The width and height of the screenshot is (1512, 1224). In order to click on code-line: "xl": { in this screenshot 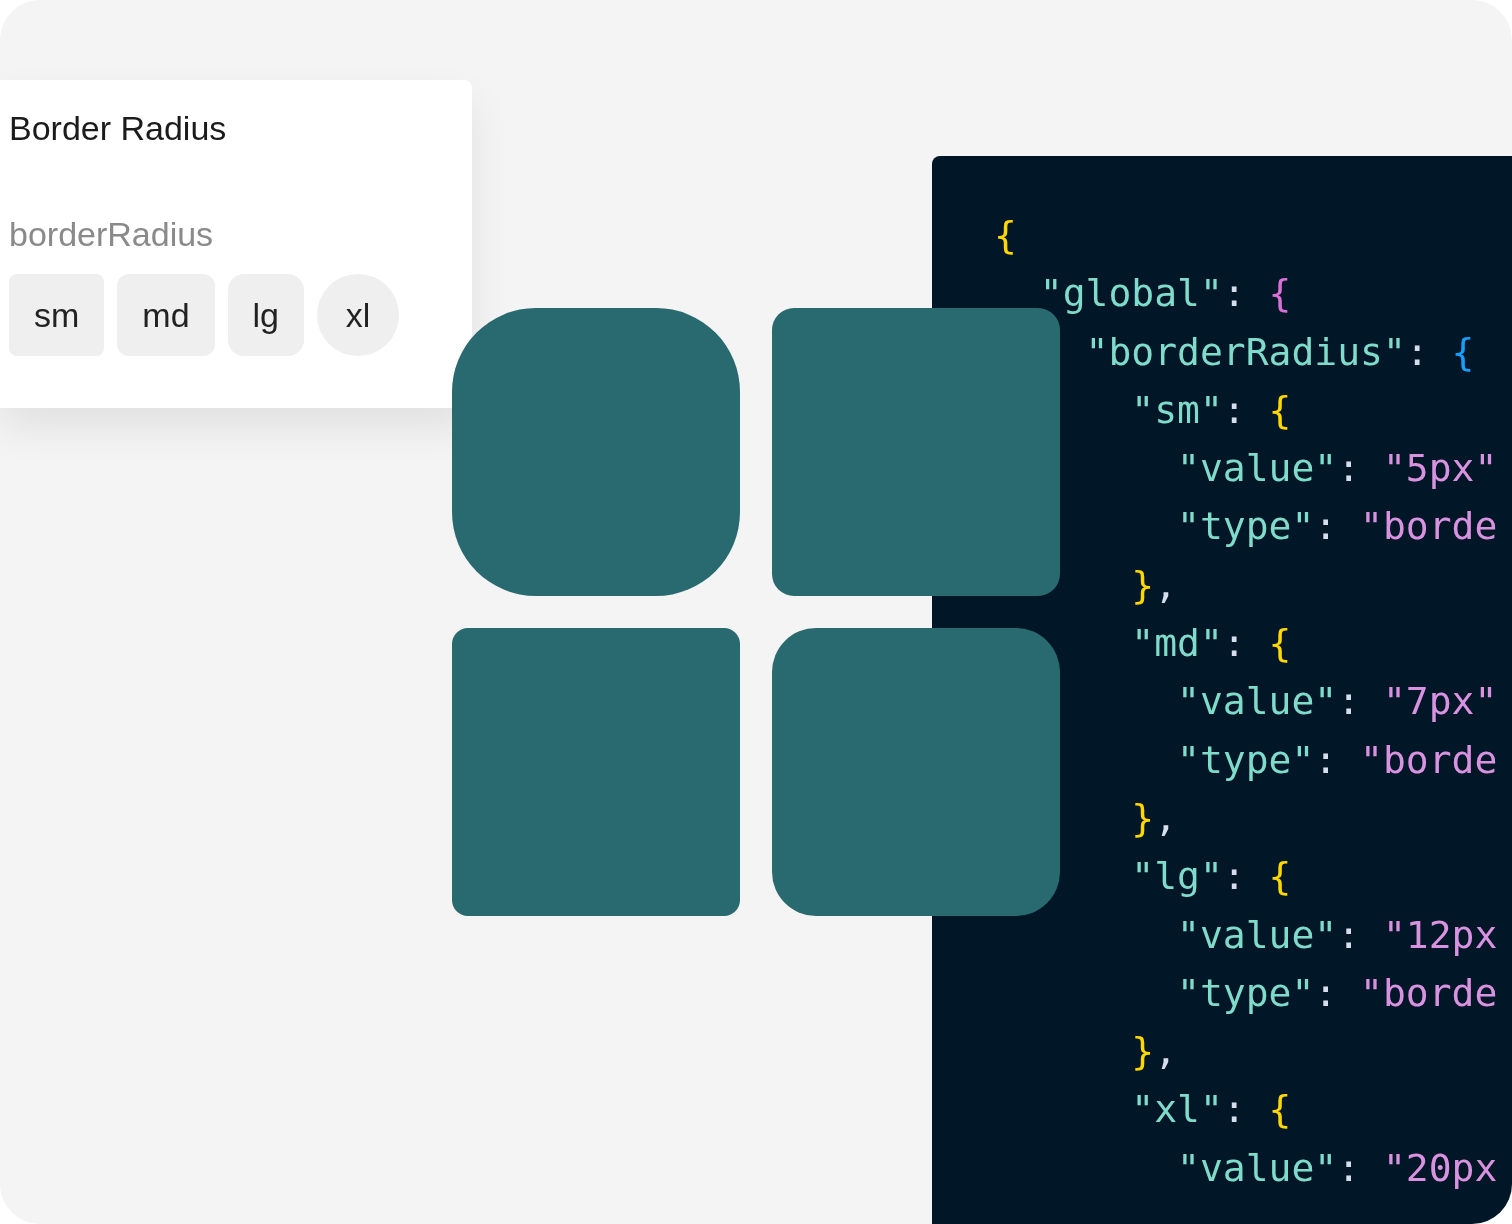, I will do `click(1211, 1110)`.